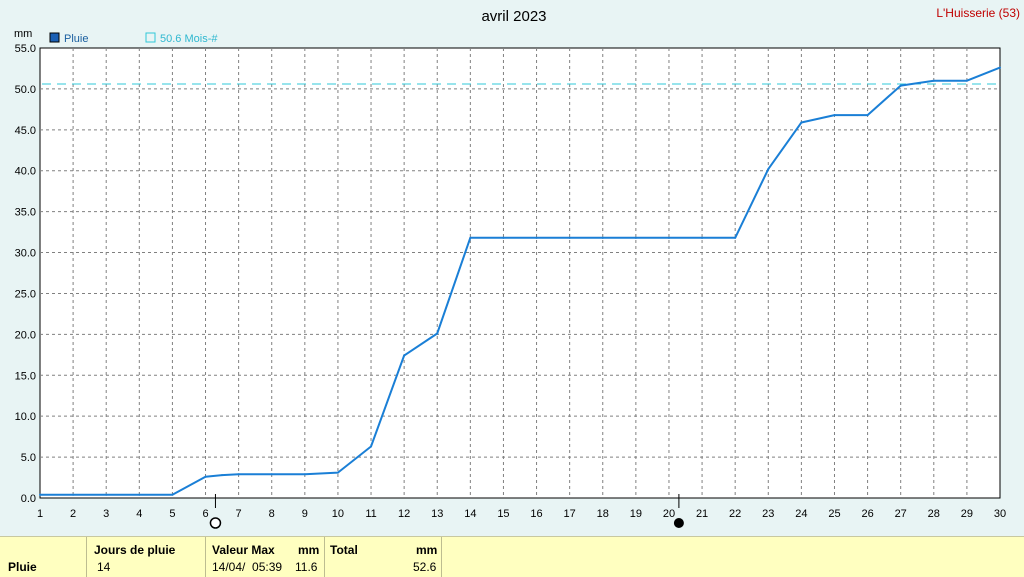  Describe the element at coordinates (23, 34) in the screenshot. I see `y-unit-label: mm` at that location.